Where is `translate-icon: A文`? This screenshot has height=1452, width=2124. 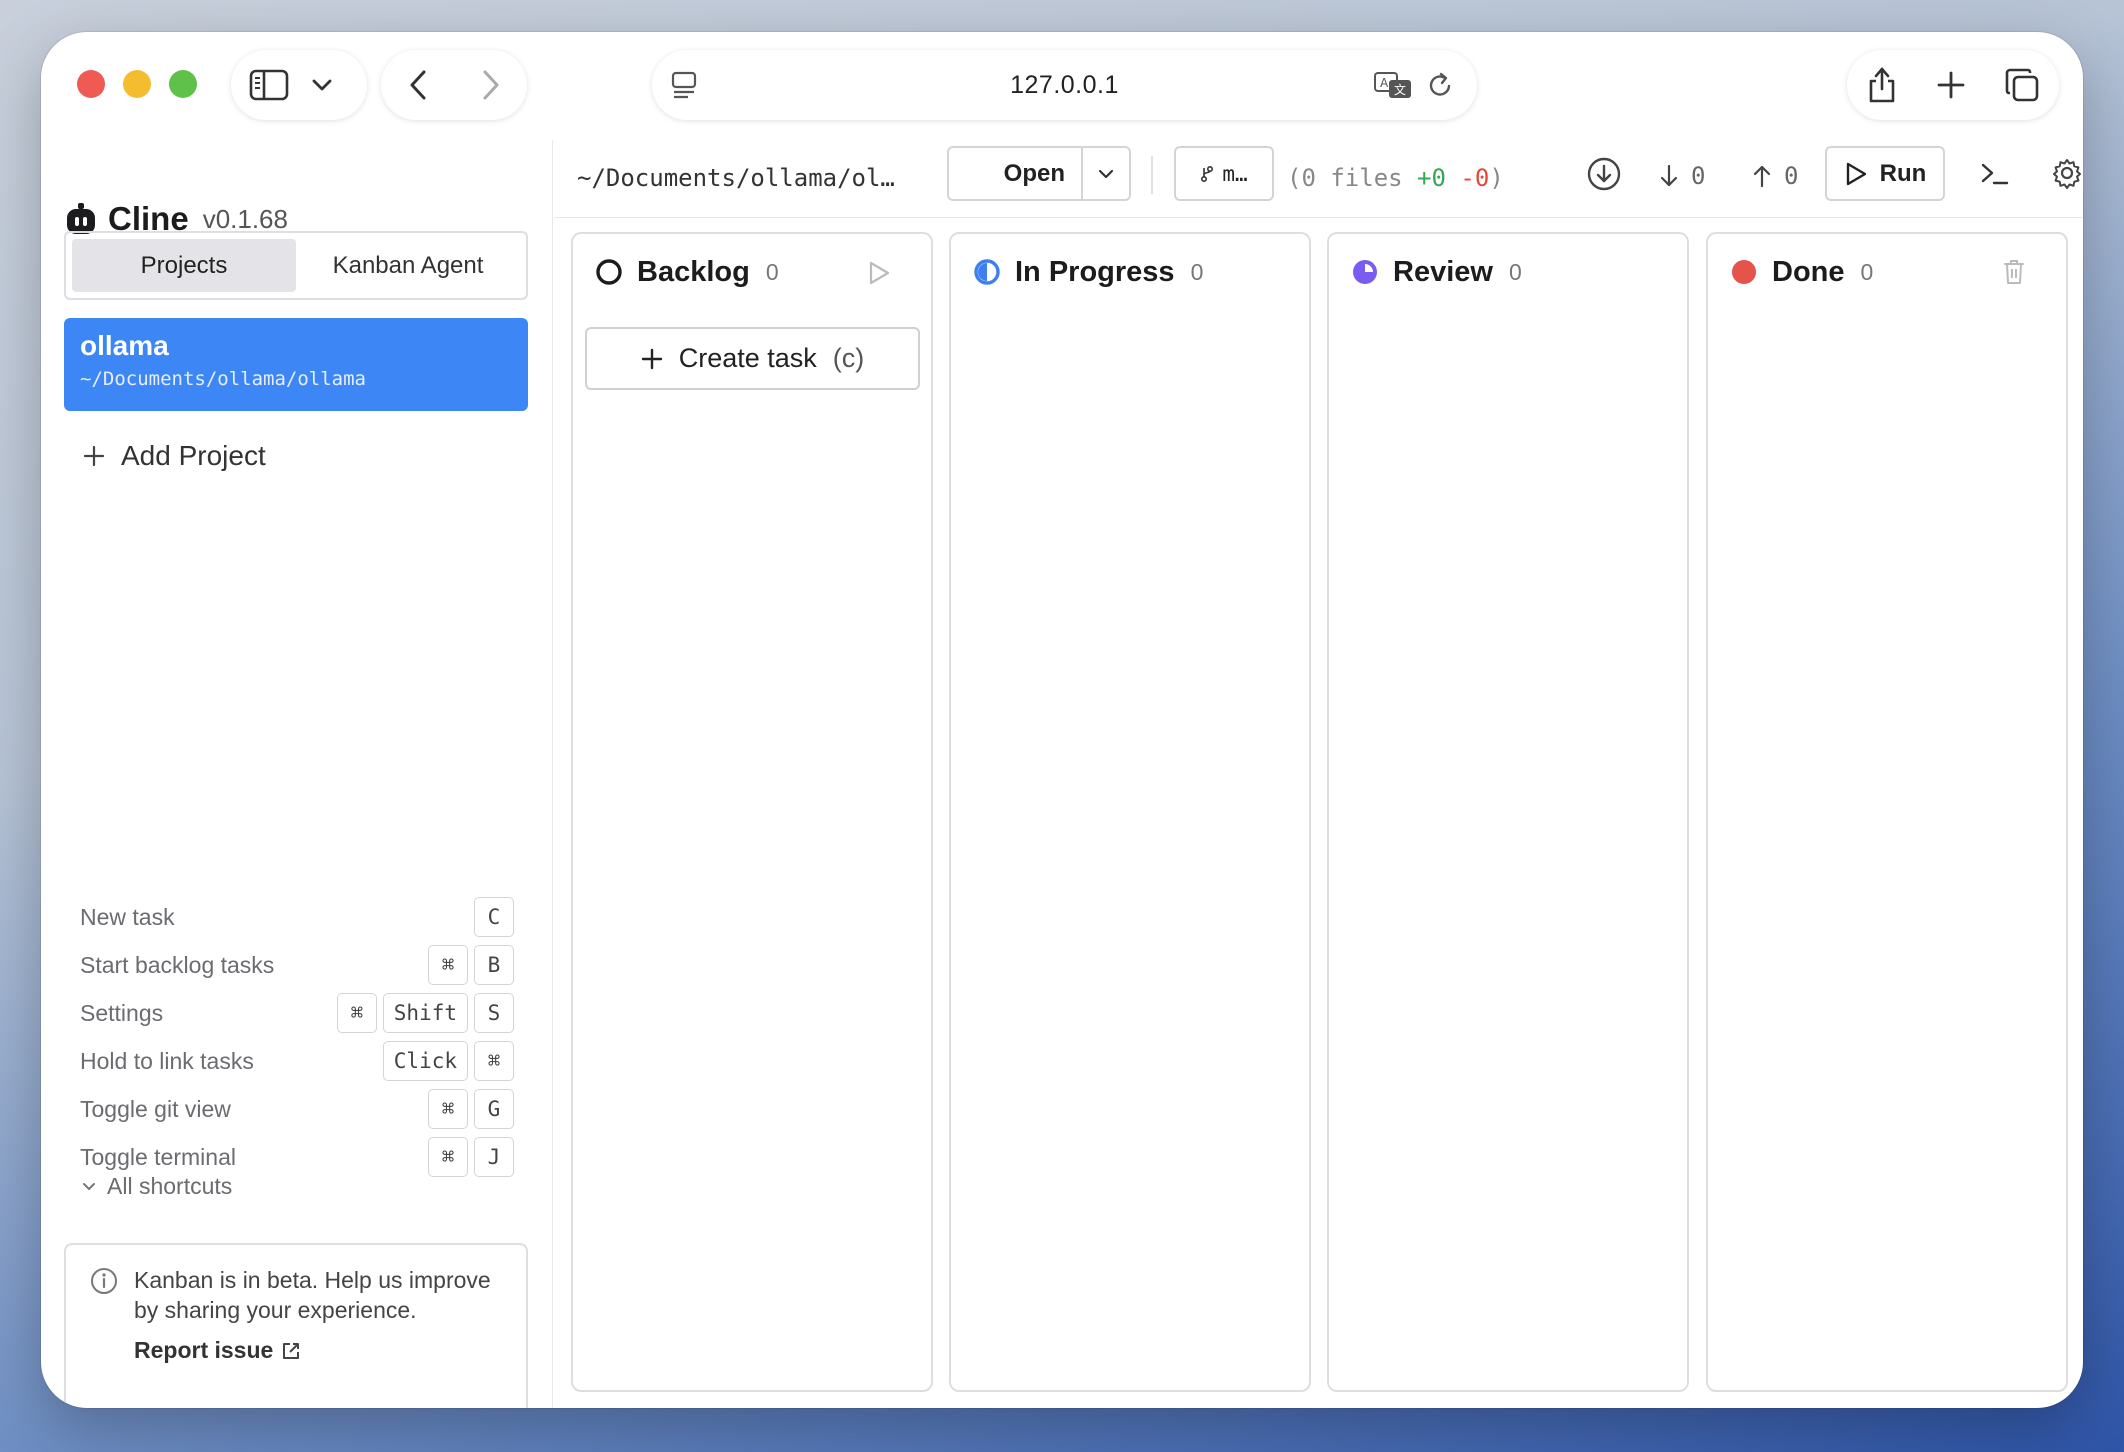 translate-icon: A文 is located at coordinates (1393, 85).